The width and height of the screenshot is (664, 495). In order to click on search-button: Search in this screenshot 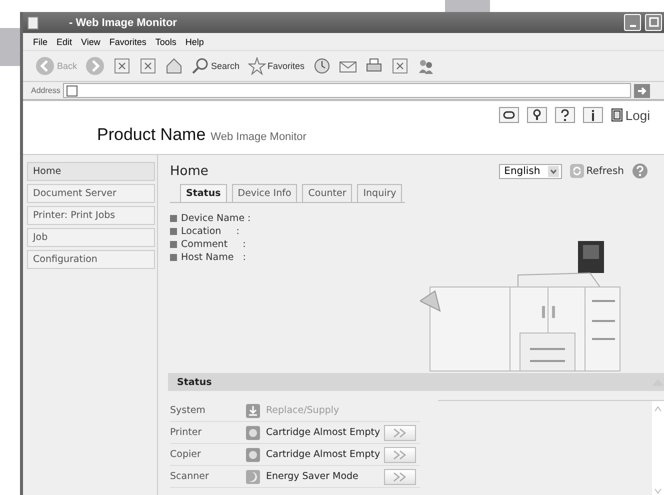, I will do `click(215, 66)`.